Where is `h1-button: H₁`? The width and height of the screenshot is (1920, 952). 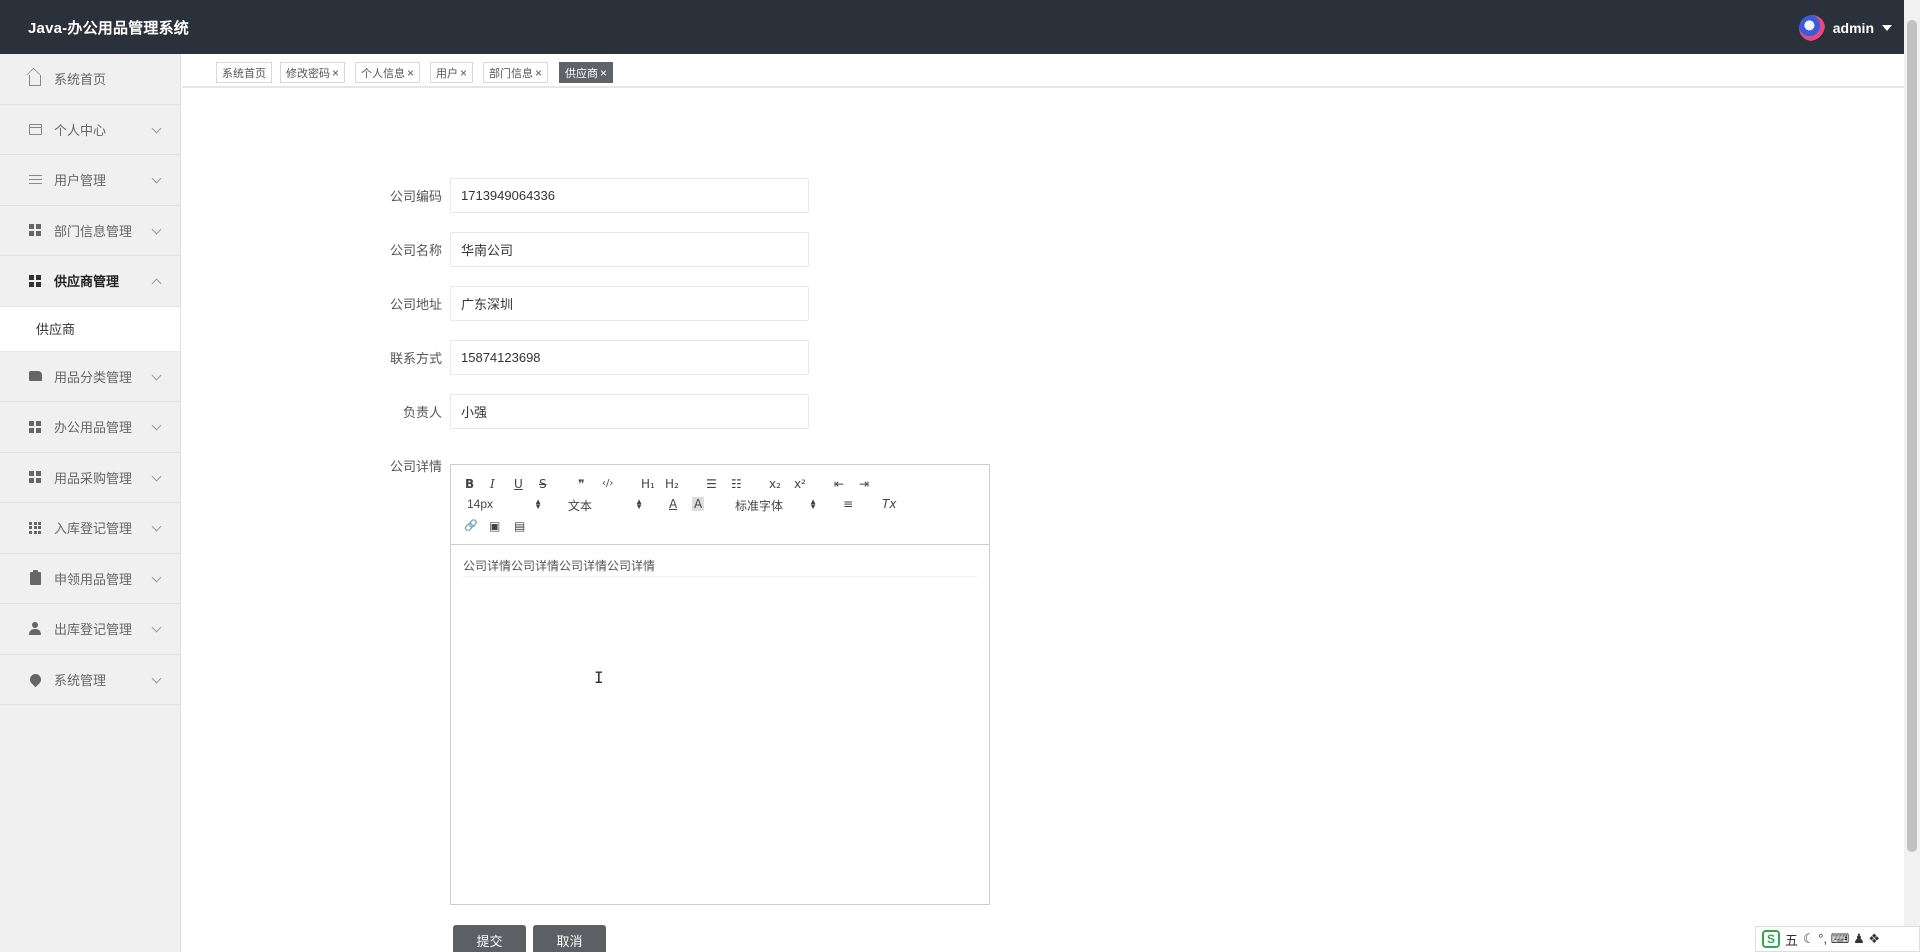 h1-button: H₁ is located at coordinates (648, 484).